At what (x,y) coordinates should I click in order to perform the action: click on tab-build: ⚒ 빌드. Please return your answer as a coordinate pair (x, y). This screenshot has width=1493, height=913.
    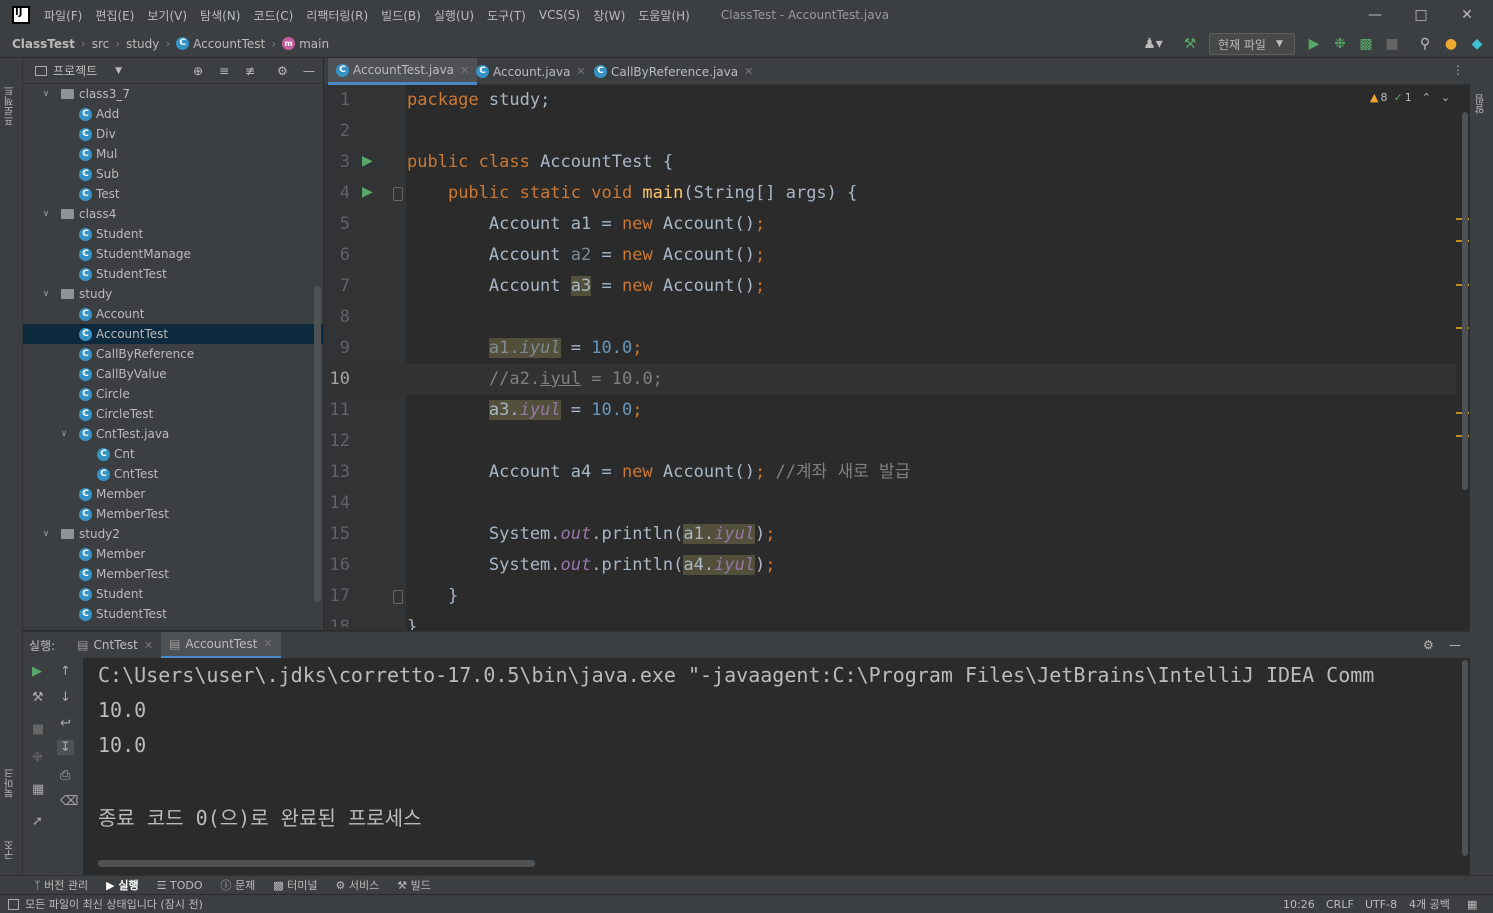
    Looking at the image, I should click on (414, 885).